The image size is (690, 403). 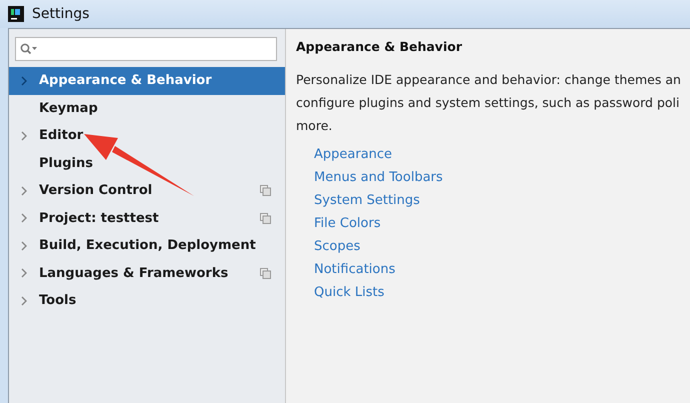 What do you see at coordinates (61, 14) in the screenshot?
I see `window-title: Settings` at bounding box center [61, 14].